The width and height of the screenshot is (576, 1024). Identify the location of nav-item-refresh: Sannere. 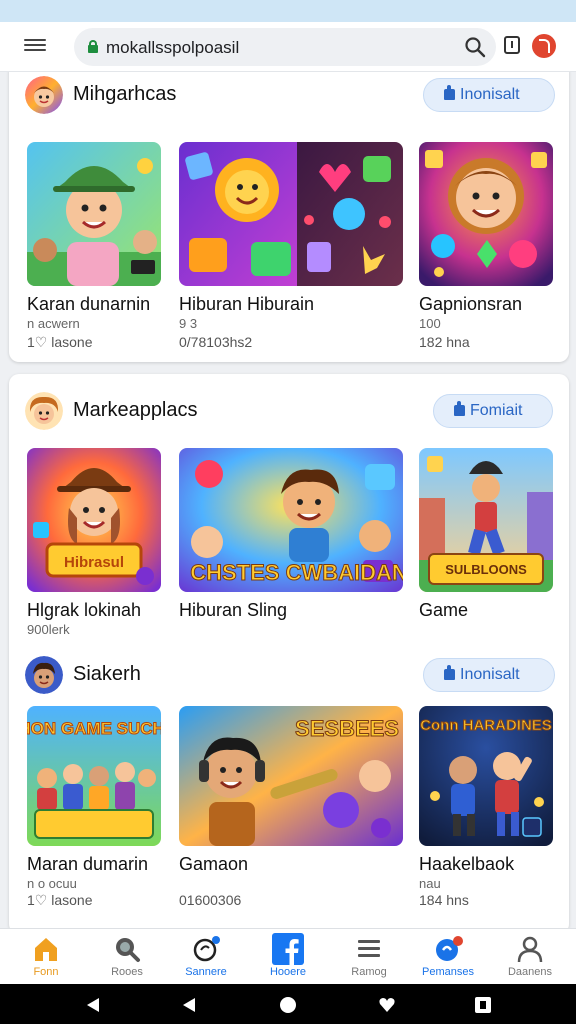
(206, 957).